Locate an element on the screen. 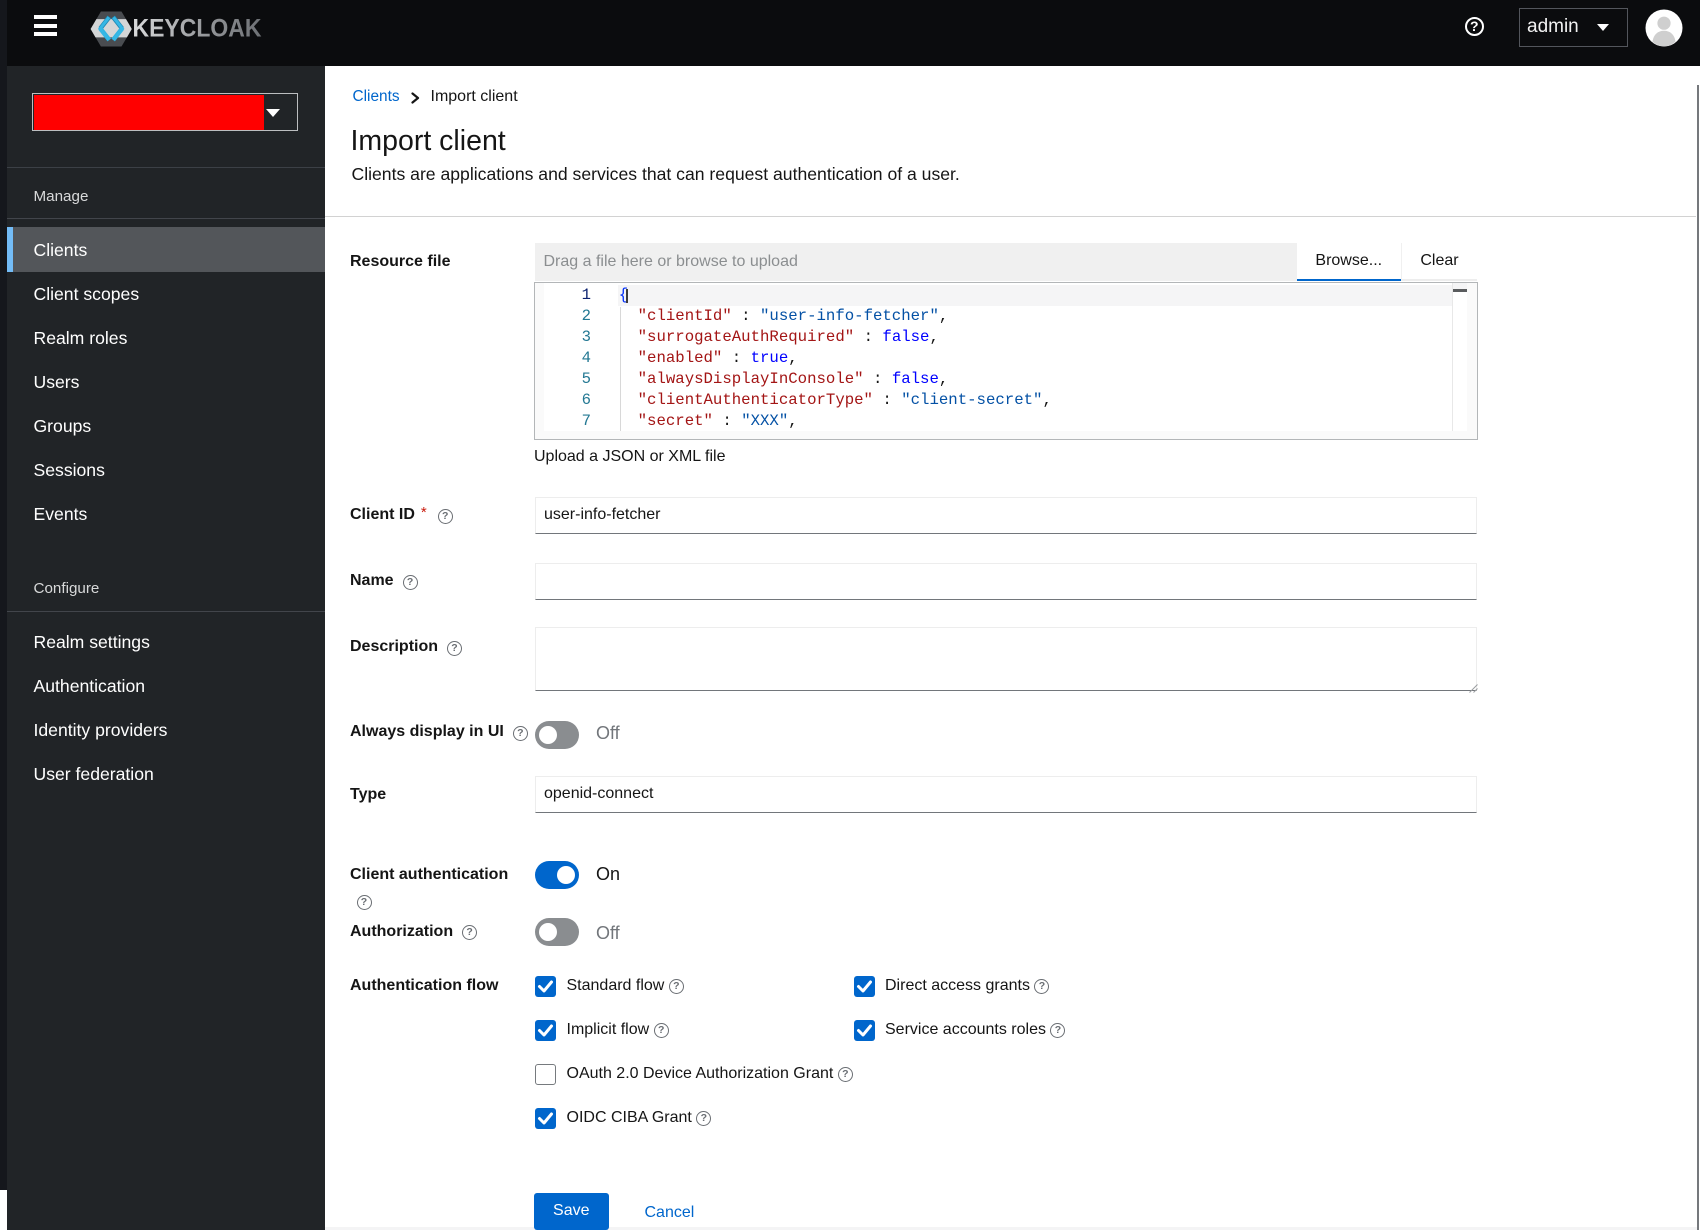 The width and height of the screenshot is (1700, 1230). svg-text: KEYCLOAK is located at coordinates (197, 29).